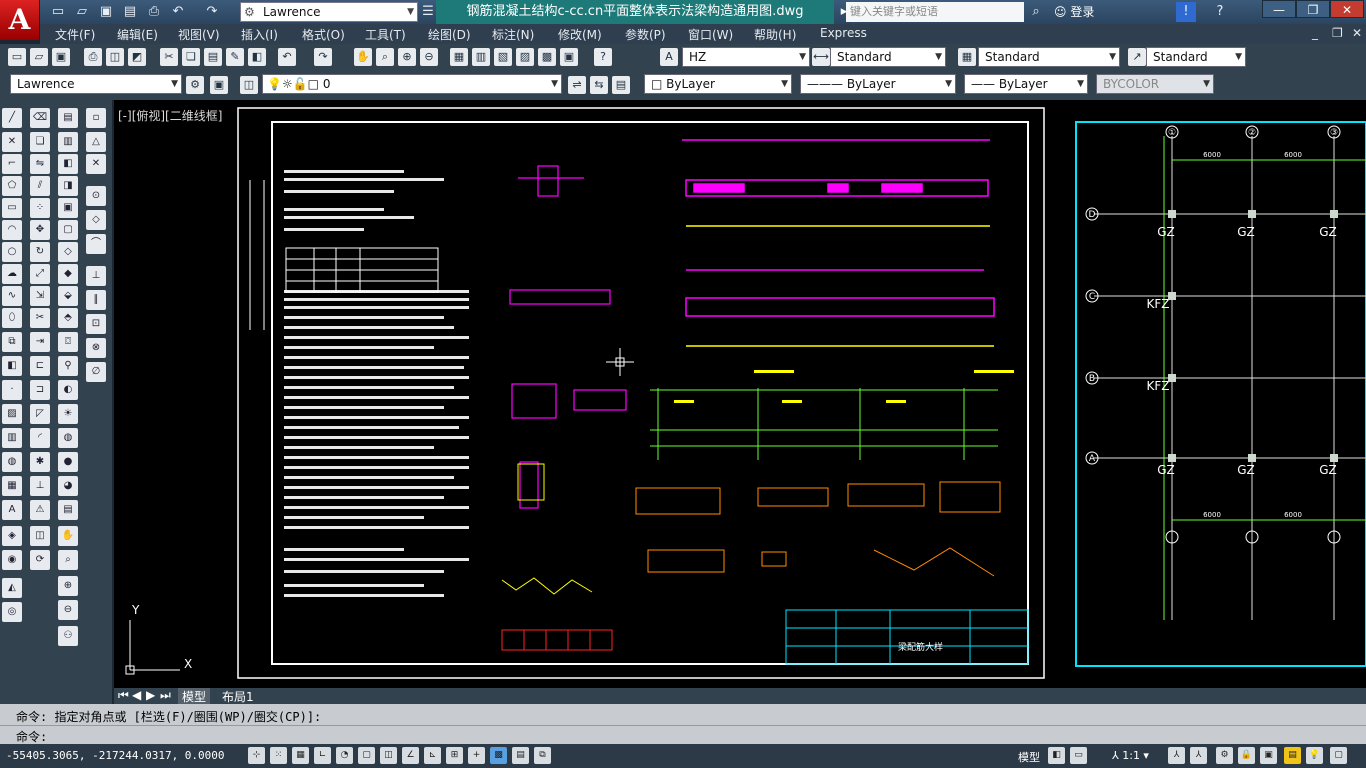 The height and width of the screenshot is (768, 1366). Describe the element at coordinates (93, 57) in the screenshot. I see `plot-icon: ⎙` at that location.